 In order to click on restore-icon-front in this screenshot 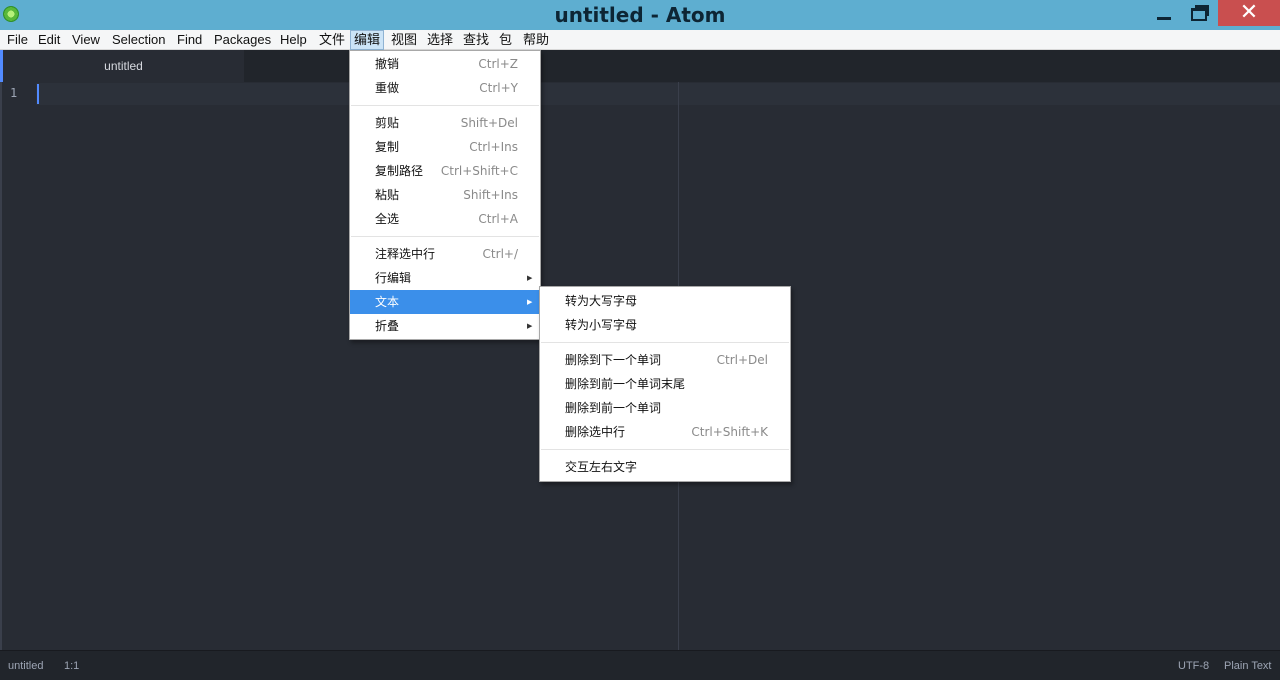, I will do `click(1199, 14)`.